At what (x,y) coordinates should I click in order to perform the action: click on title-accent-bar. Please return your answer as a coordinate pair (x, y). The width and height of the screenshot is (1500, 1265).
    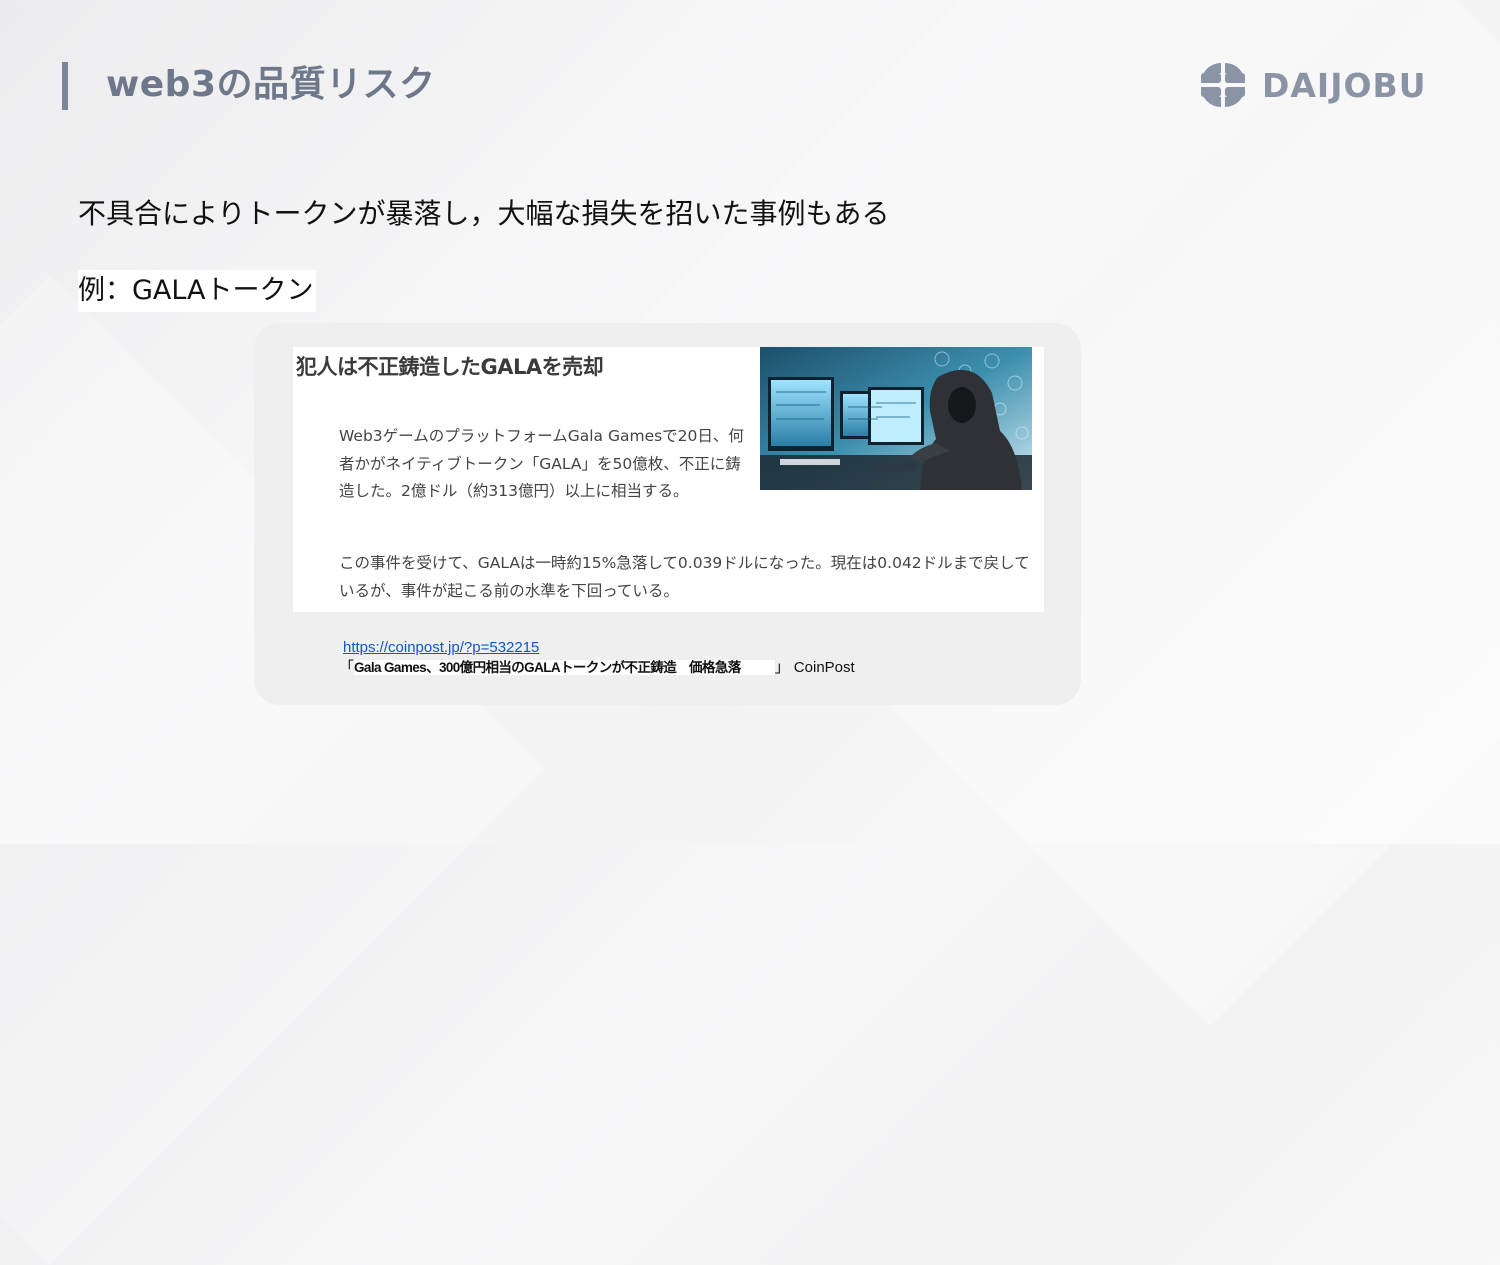
    Looking at the image, I should click on (65, 86).